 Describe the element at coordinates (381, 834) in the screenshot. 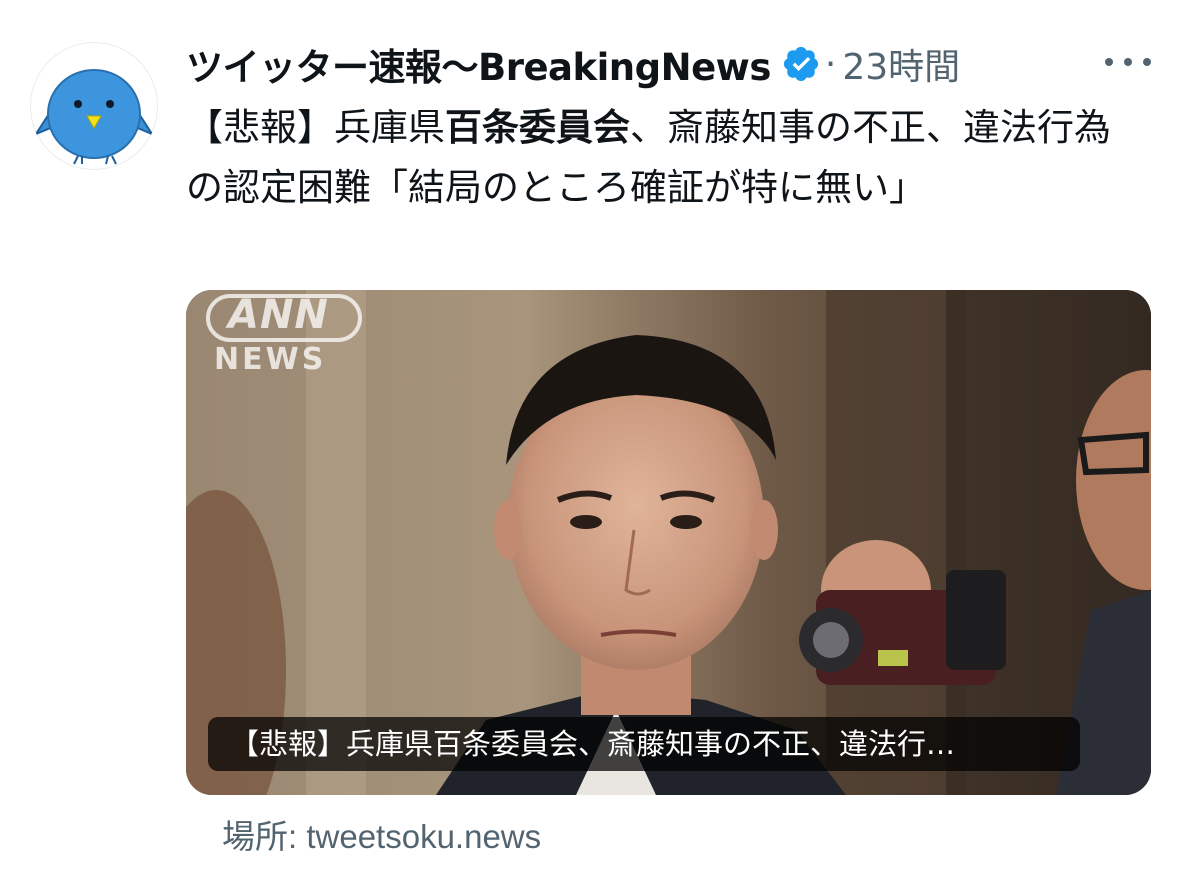

I see `source-location: 場所: tweetsoku.news` at that location.